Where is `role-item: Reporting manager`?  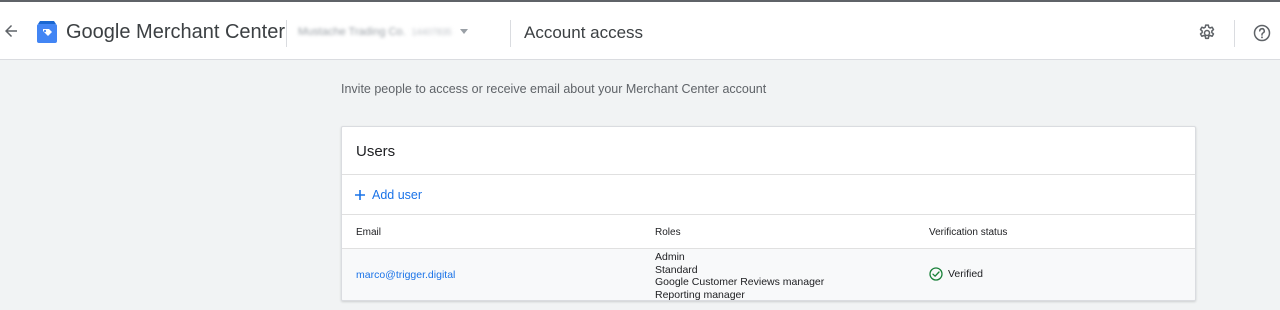 role-item: Reporting manager is located at coordinates (700, 294).